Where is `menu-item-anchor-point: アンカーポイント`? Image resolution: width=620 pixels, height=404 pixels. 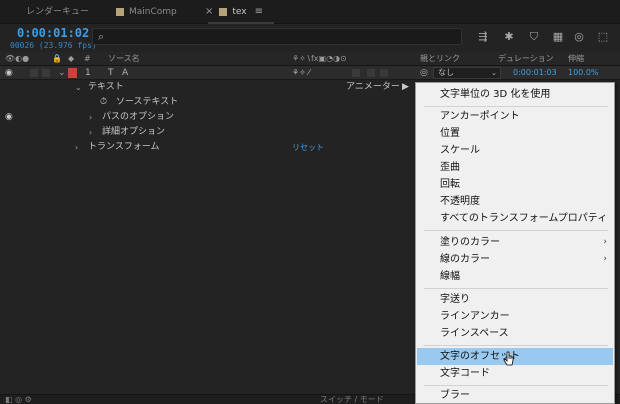 menu-item-anchor-point: アンカーポイント is located at coordinates (515, 116).